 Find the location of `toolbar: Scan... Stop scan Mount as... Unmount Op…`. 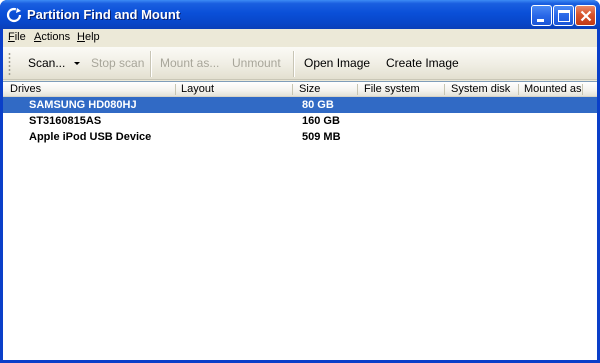

toolbar: Scan... Stop scan Mount as... Unmount Op… is located at coordinates (300, 63).